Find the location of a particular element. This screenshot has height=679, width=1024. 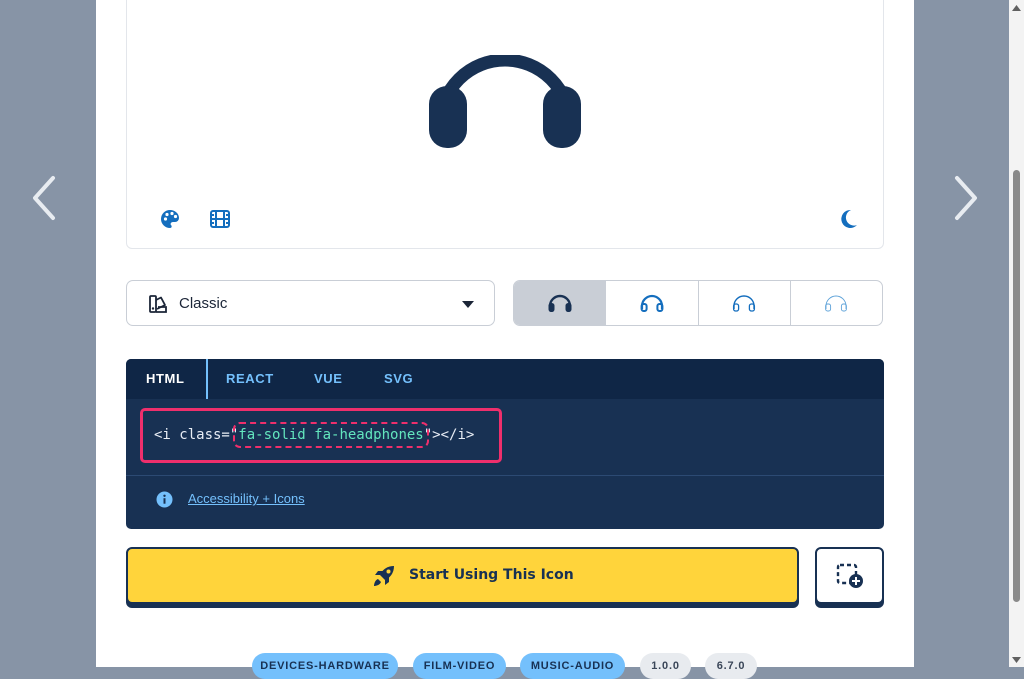

icon-style-select: Classic is located at coordinates (310, 303).